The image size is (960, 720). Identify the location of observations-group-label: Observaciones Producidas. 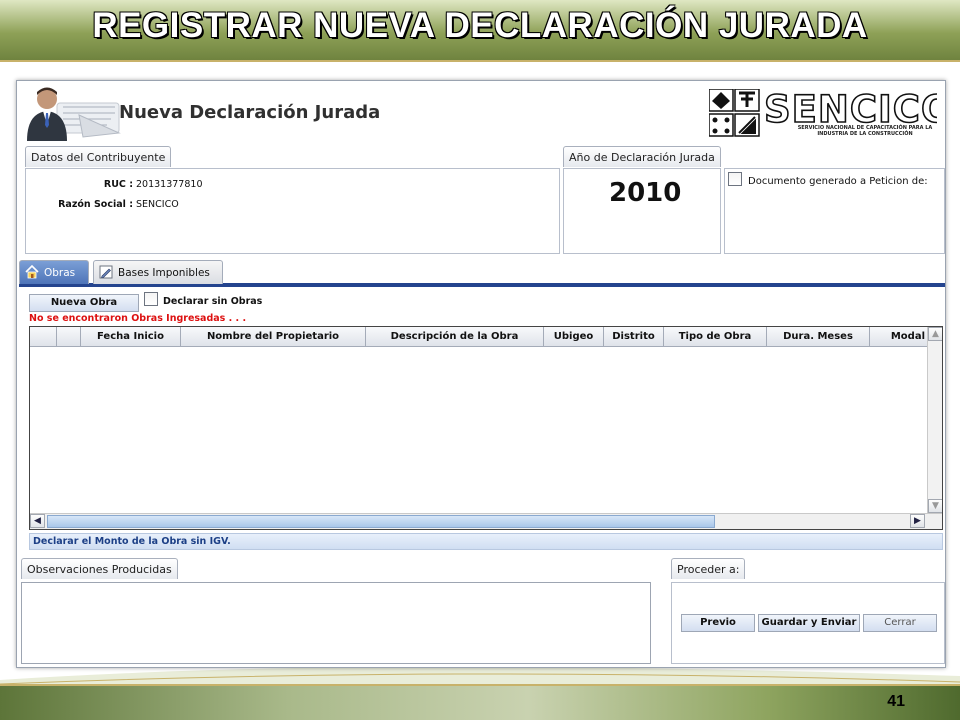
(99, 568).